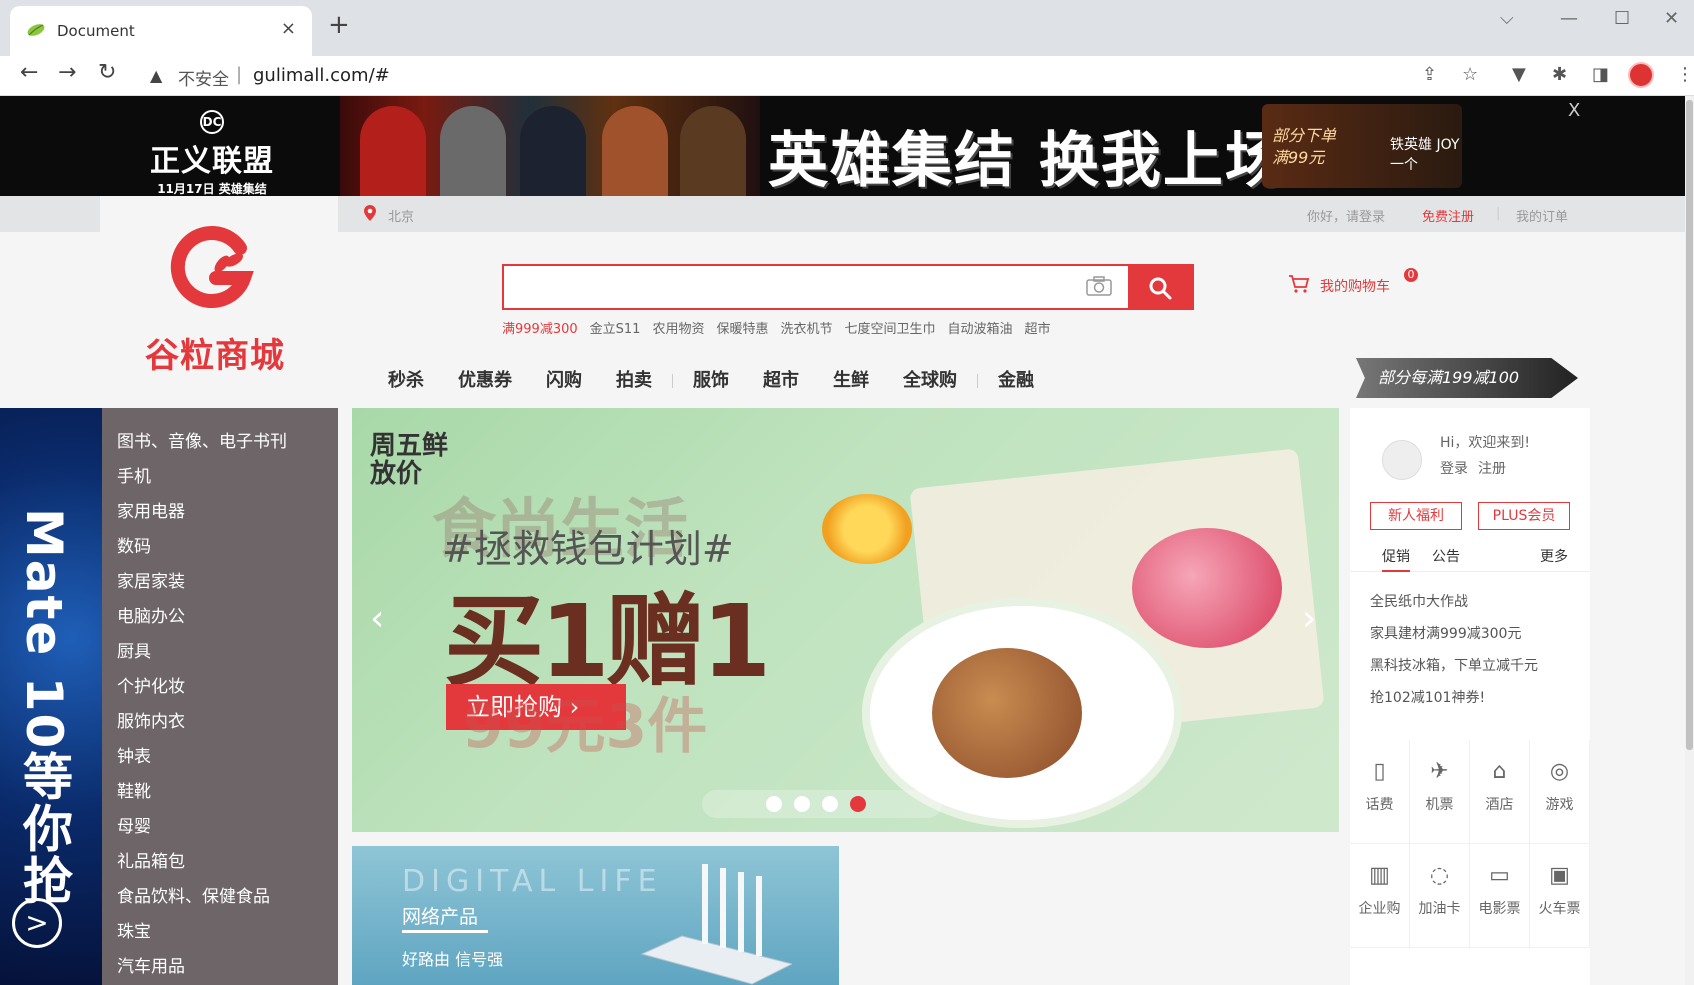 Image resolution: width=1694 pixels, height=985 pixels. What do you see at coordinates (1600, 74) in the screenshot?
I see `side-panel-icon: ◨` at bounding box center [1600, 74].